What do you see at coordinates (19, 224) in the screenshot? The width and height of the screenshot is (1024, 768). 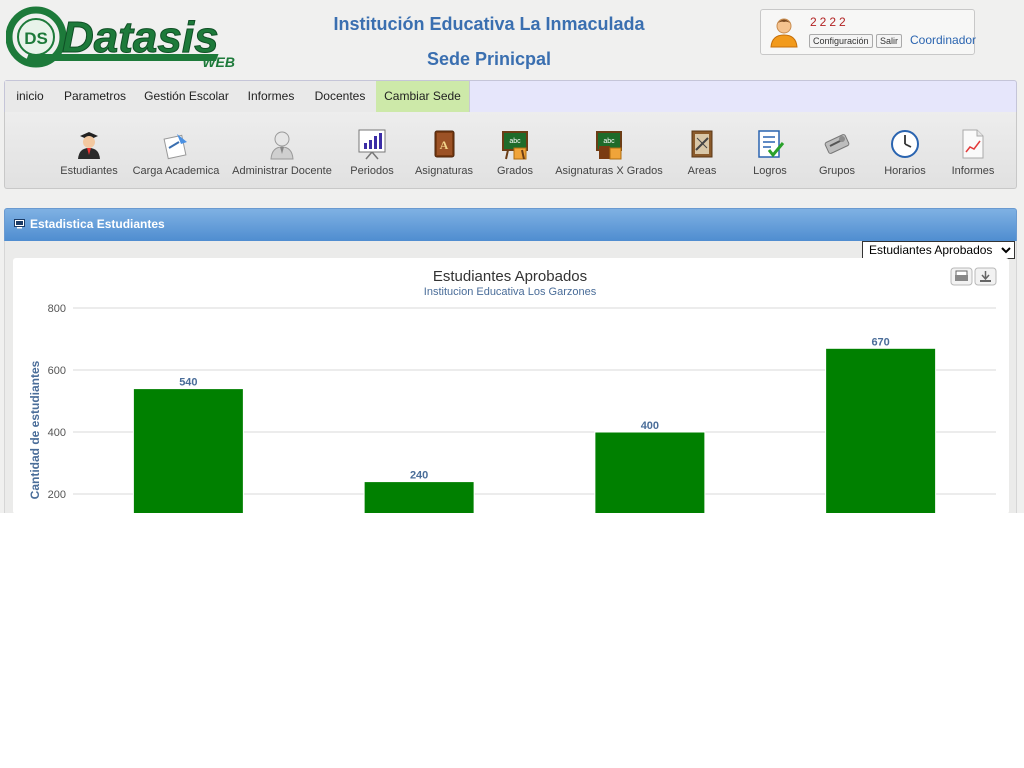 I see `panel-monitor-icon` at bounding box center [19, 224].